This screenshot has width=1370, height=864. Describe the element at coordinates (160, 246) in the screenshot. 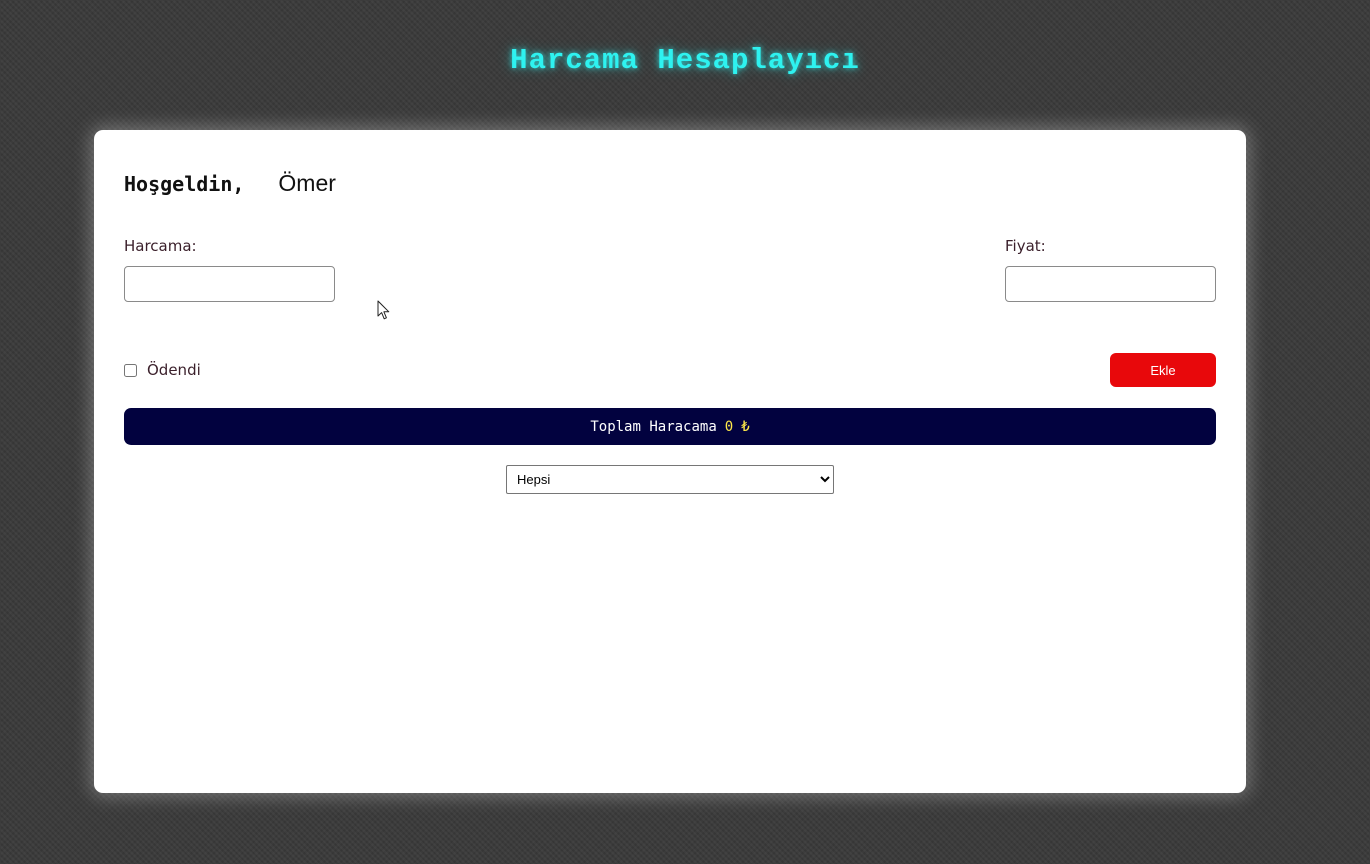

I see `expense-label: Harcama:` at that location.